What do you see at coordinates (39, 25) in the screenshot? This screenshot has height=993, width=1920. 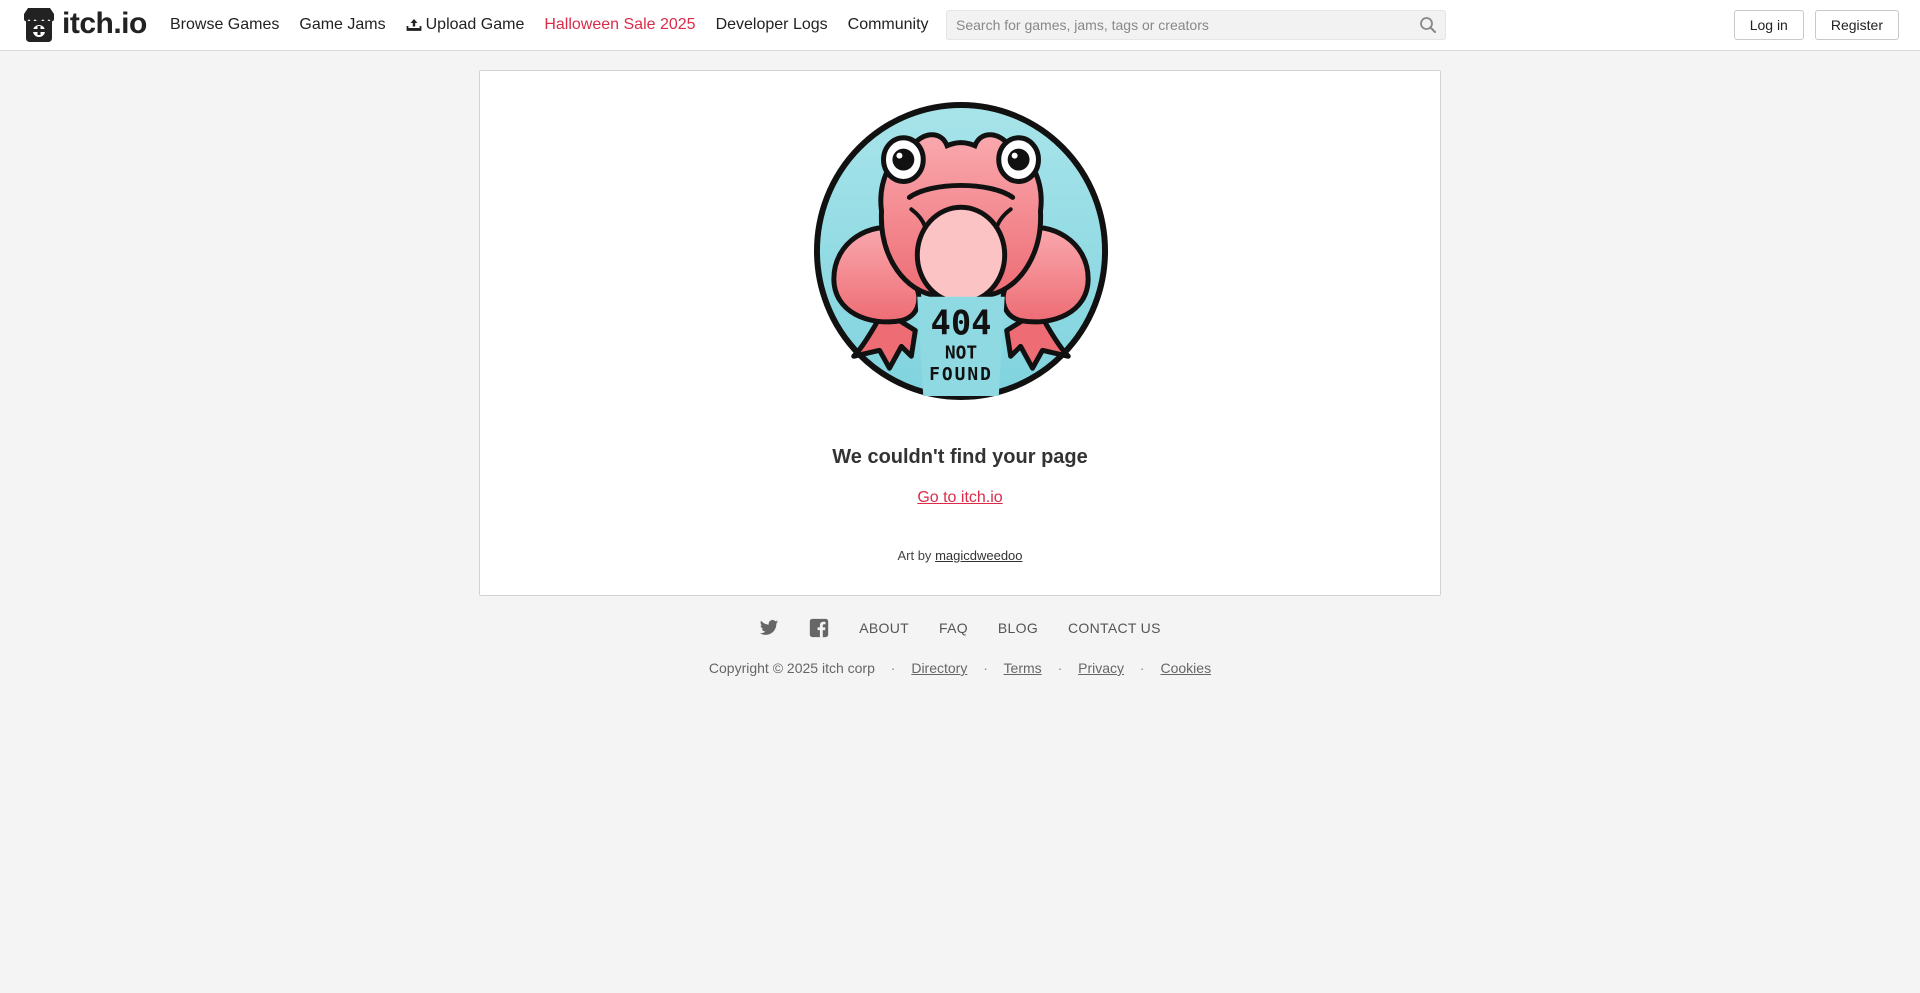 I see `itchio-logo-icon` at bounding box center [39, 25].